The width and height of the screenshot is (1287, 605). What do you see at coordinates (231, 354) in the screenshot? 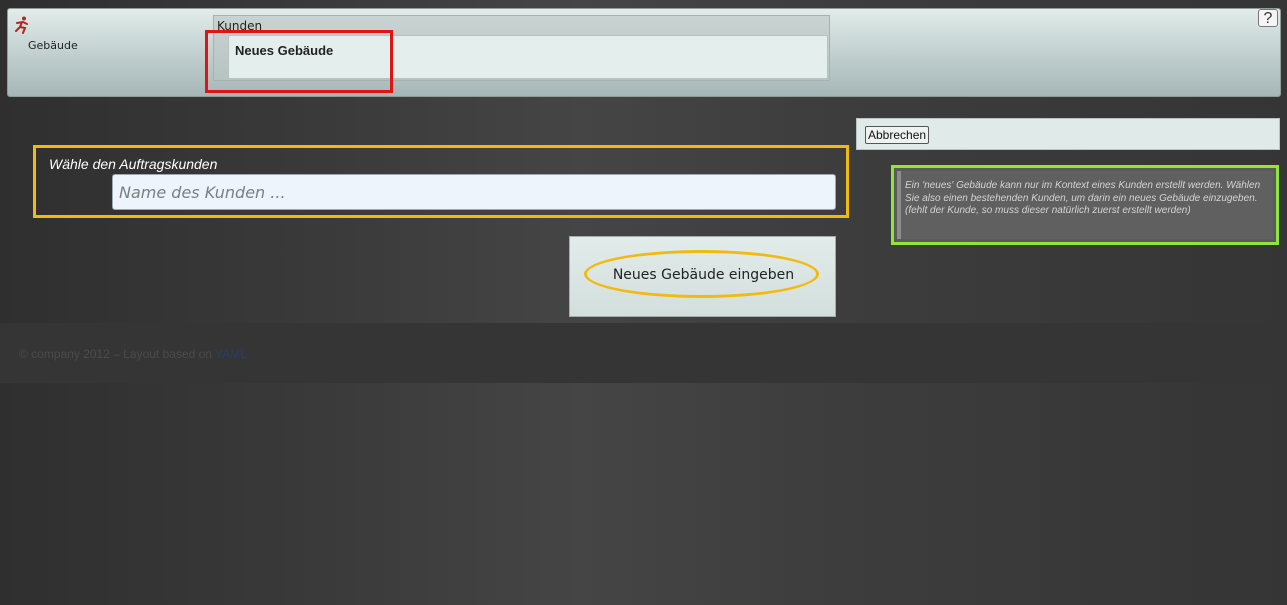
I see `footer-yaml-link: YAML` at bounding box center [231, 354].